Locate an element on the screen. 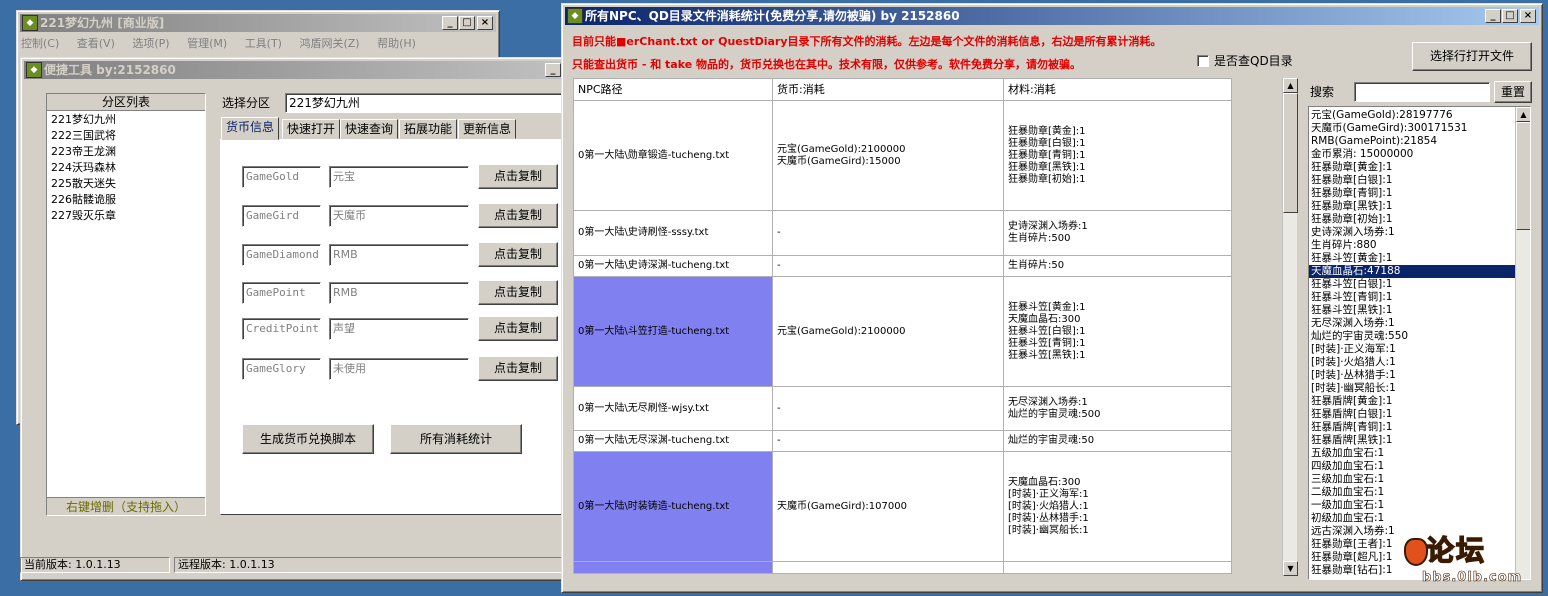  list-item: [时装]·火焰猎人:1 is located at coordinates (1412, 362).